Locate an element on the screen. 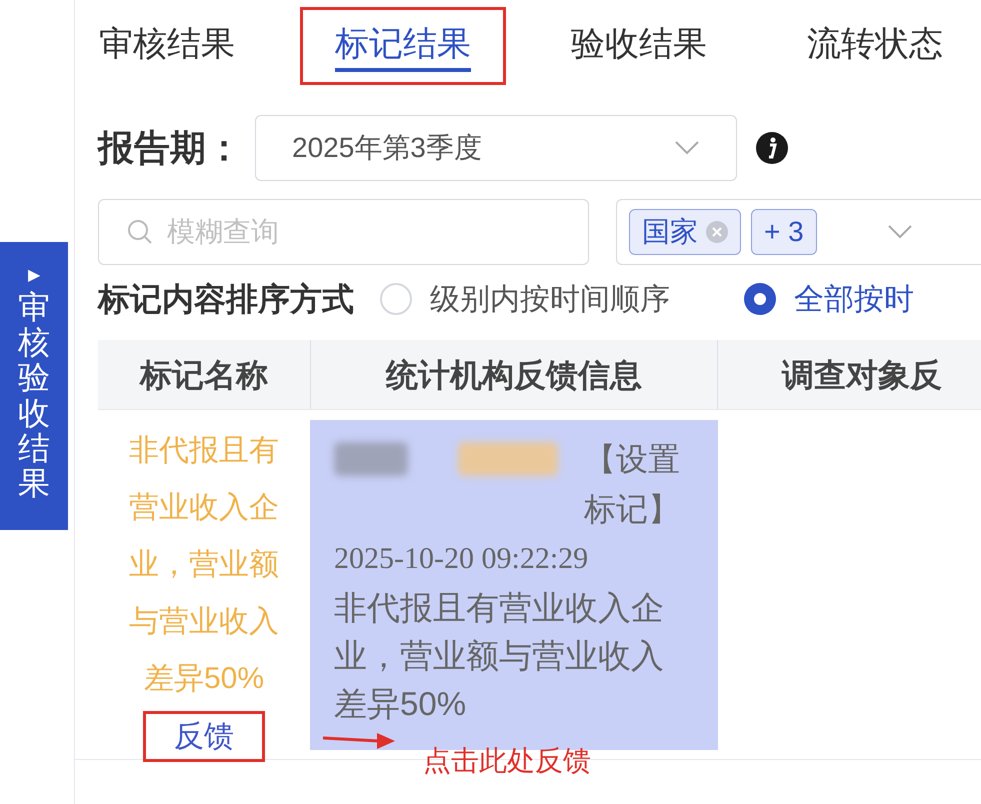 The width and height of the screenshot is (981, 804). search-field: 模糊查询 is located at coordinates (343, 232).